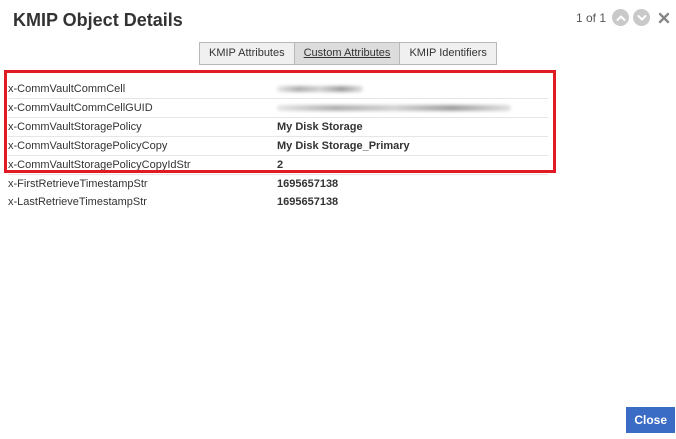 This screenshot has height=439, width=676. I want to click on table-row: x-CommVaultCommCell, so click(278, 89).